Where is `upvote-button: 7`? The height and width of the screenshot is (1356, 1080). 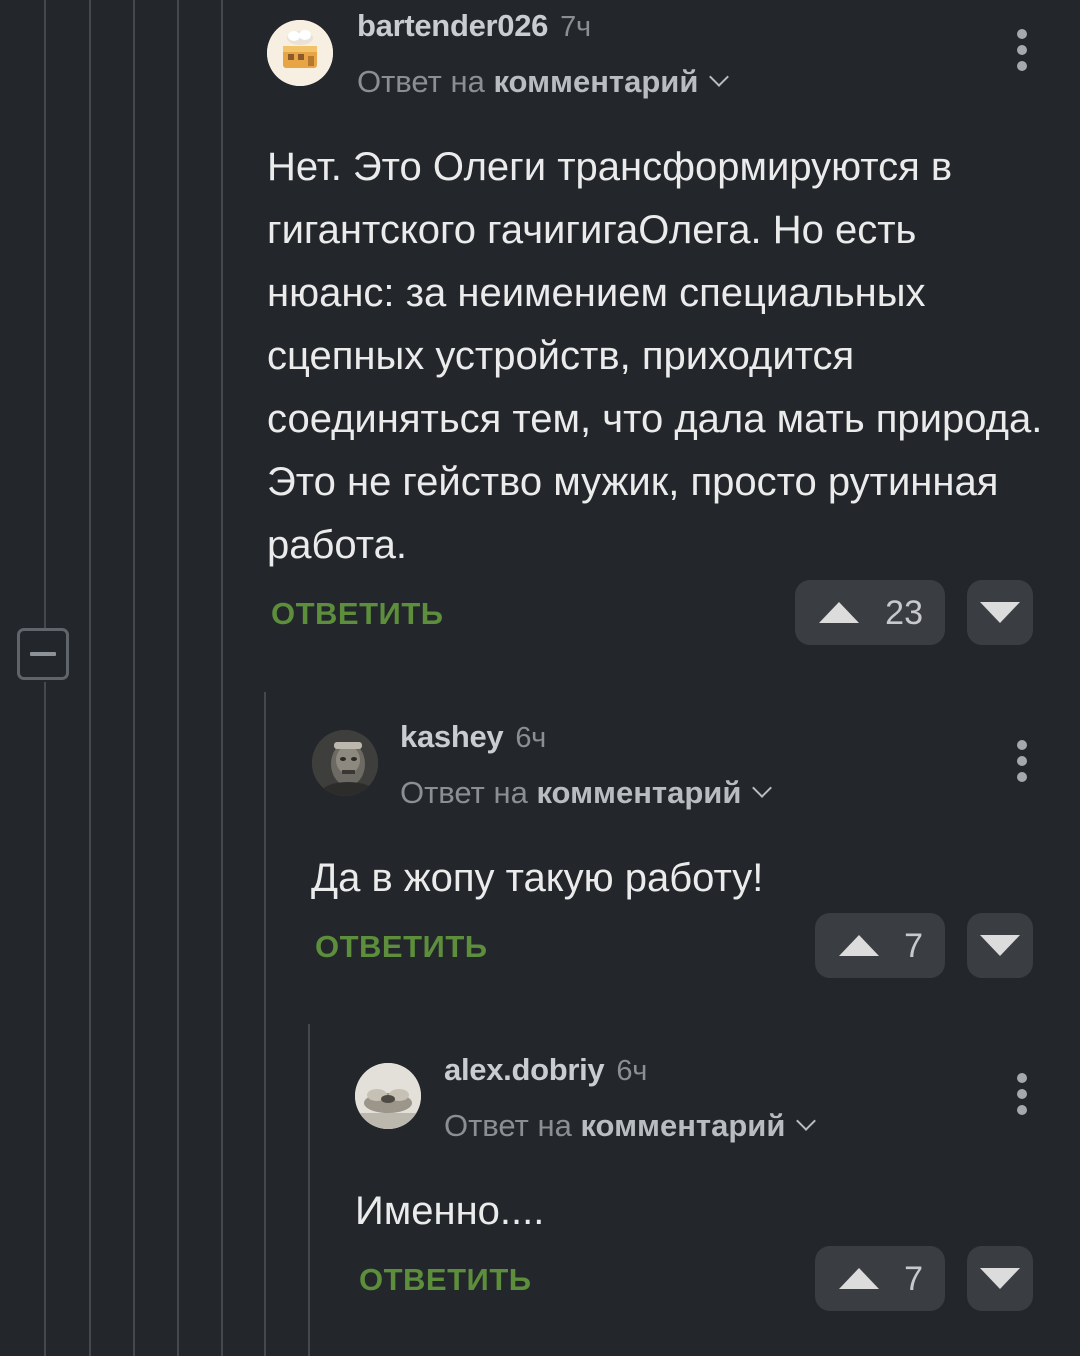
upvote-button: 7 is located at coordinates (880, 1278).